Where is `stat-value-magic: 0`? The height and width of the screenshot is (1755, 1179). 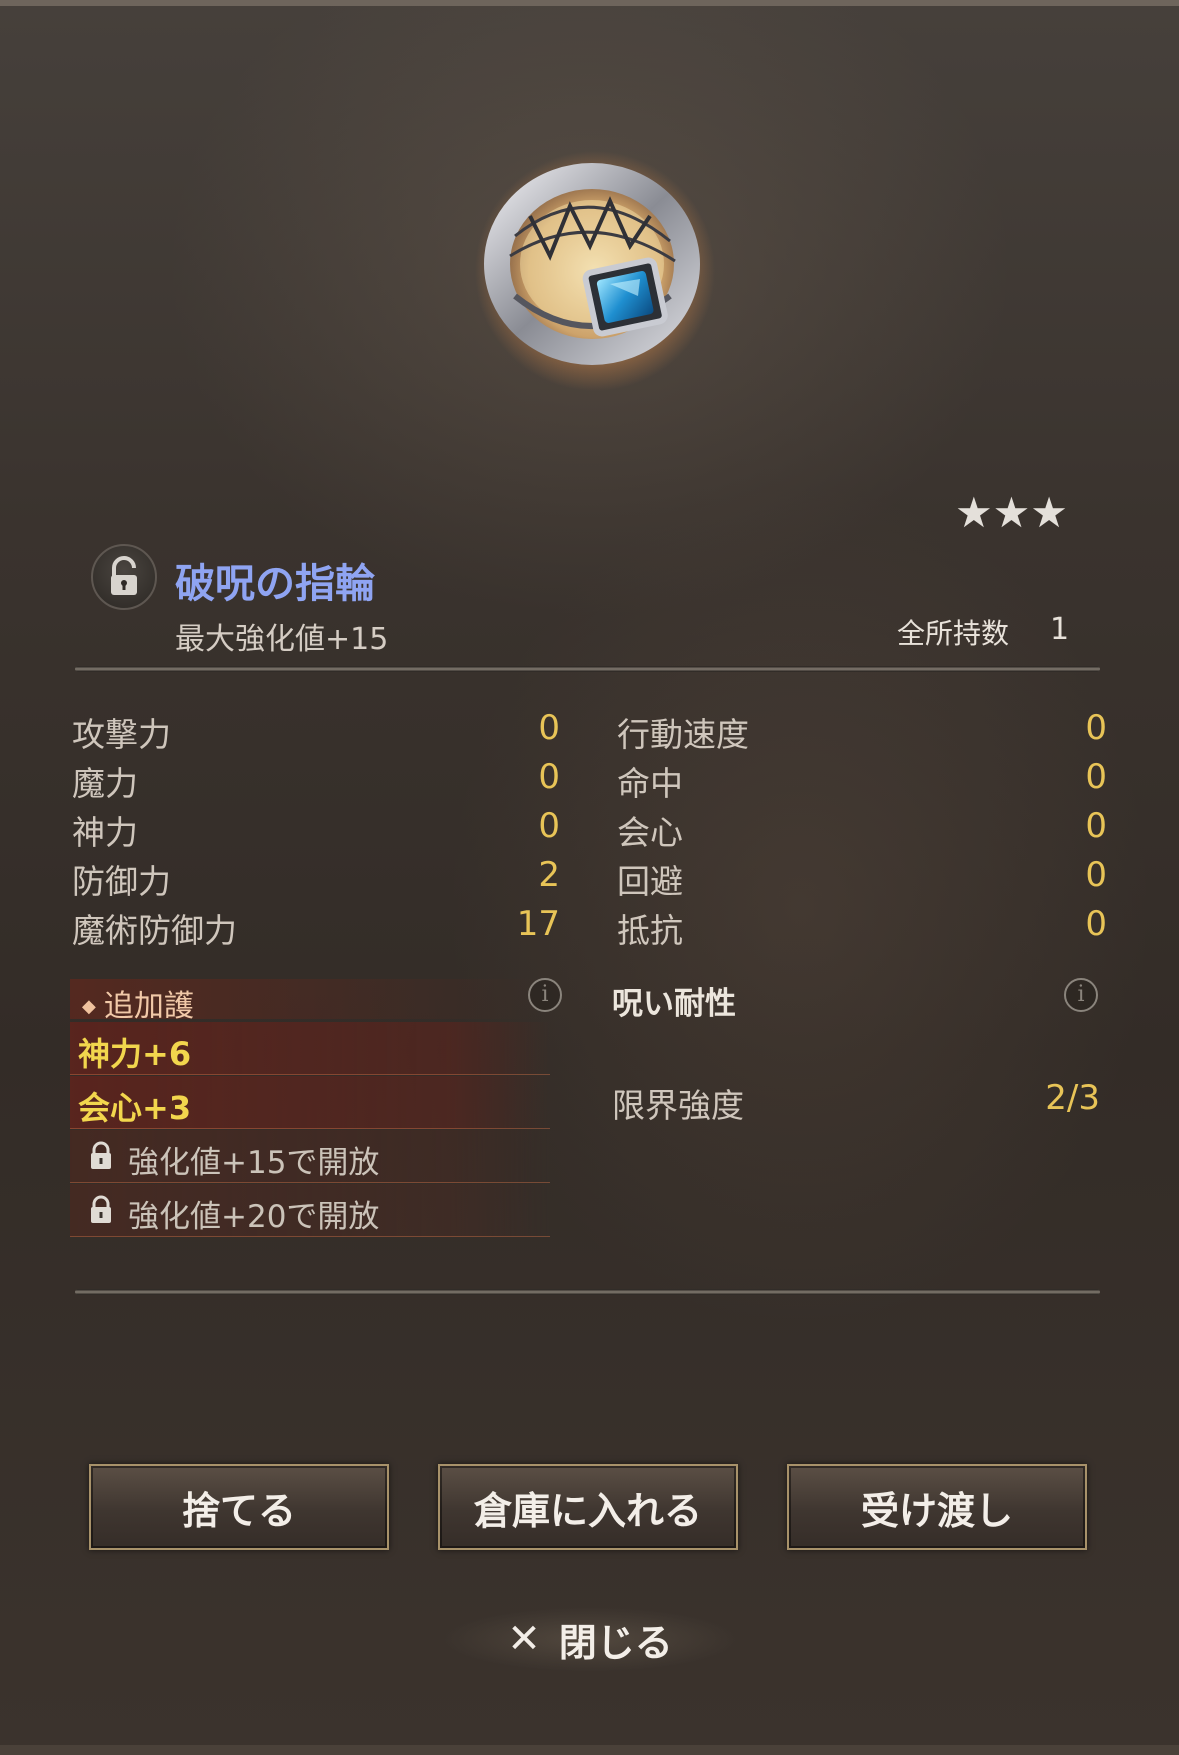 stat-value-magic: 0 is located at coordinates (549, 777).